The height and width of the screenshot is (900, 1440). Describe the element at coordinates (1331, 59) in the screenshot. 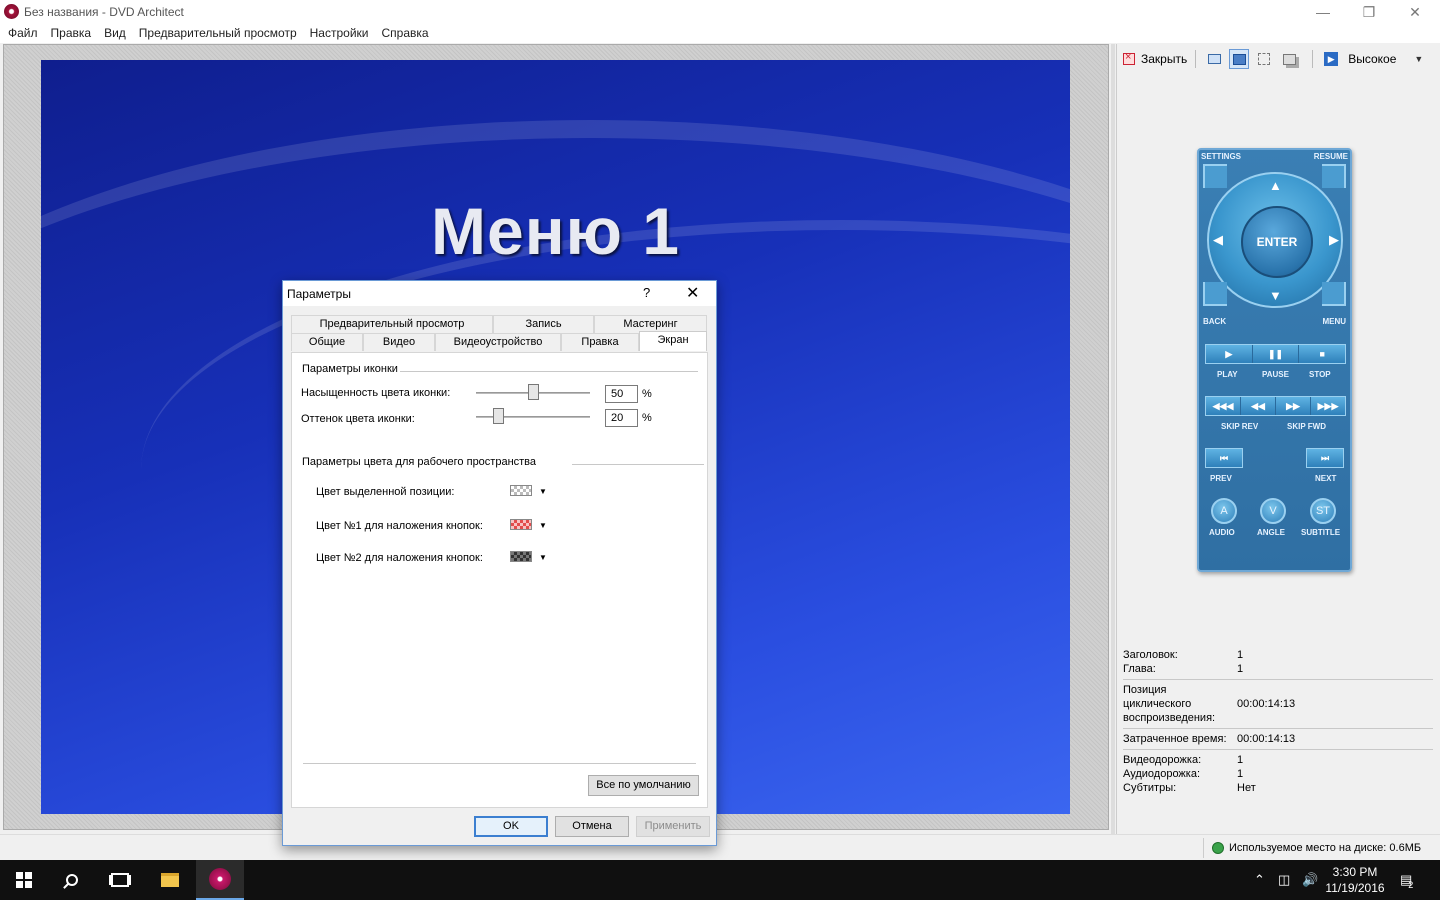

I see `play-preview-button: ▶` at that location.